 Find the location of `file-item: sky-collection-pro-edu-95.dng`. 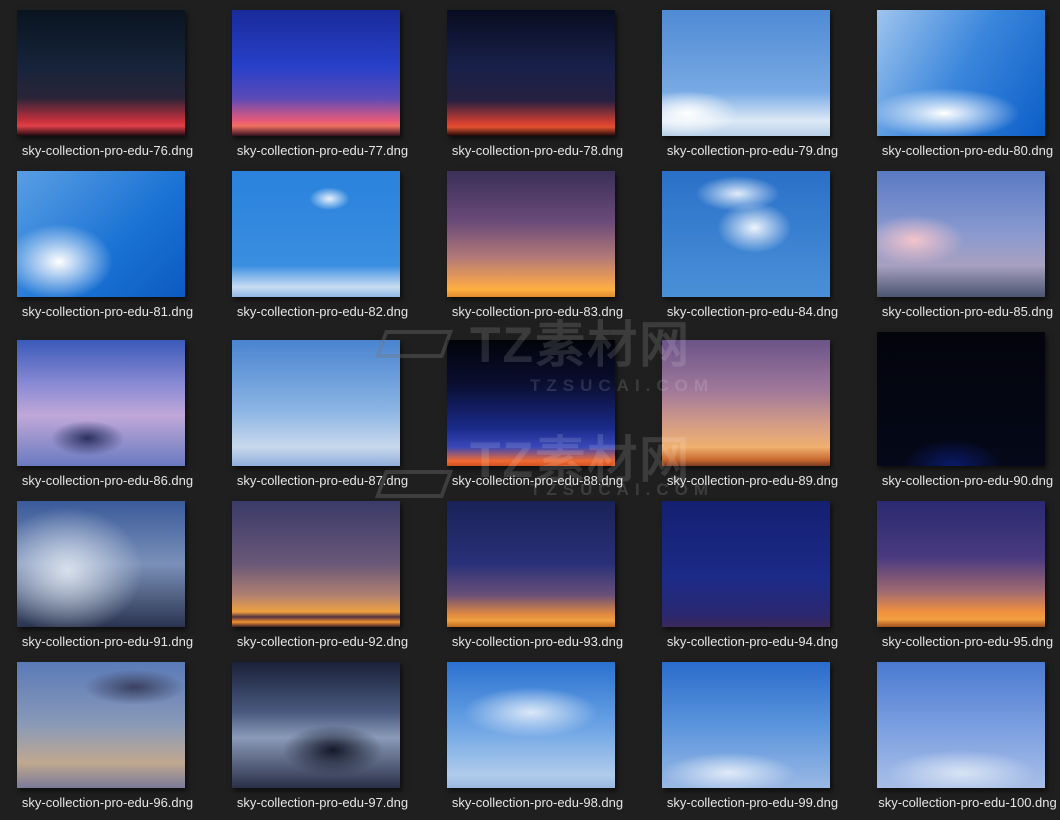

file-item: sky-collection-pro-edu-95.dng is located at coordinates (960, 571).